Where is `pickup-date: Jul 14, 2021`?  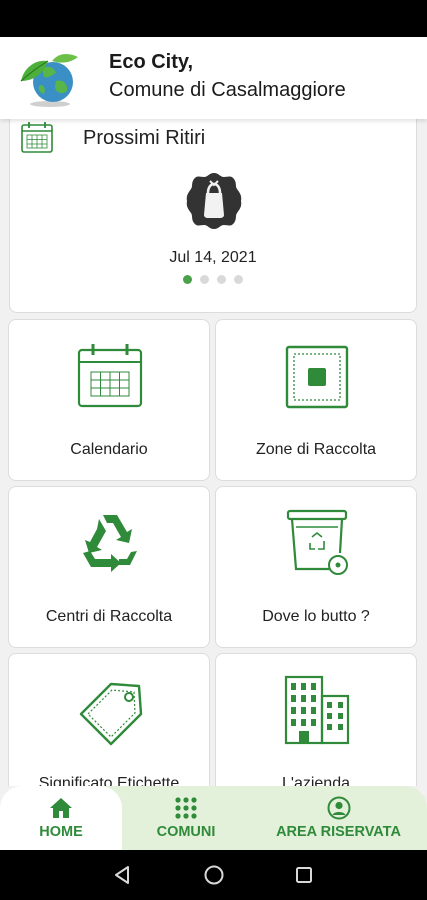 pickup-date: Jul 14, 2021 is located at coordinates (213, 257).